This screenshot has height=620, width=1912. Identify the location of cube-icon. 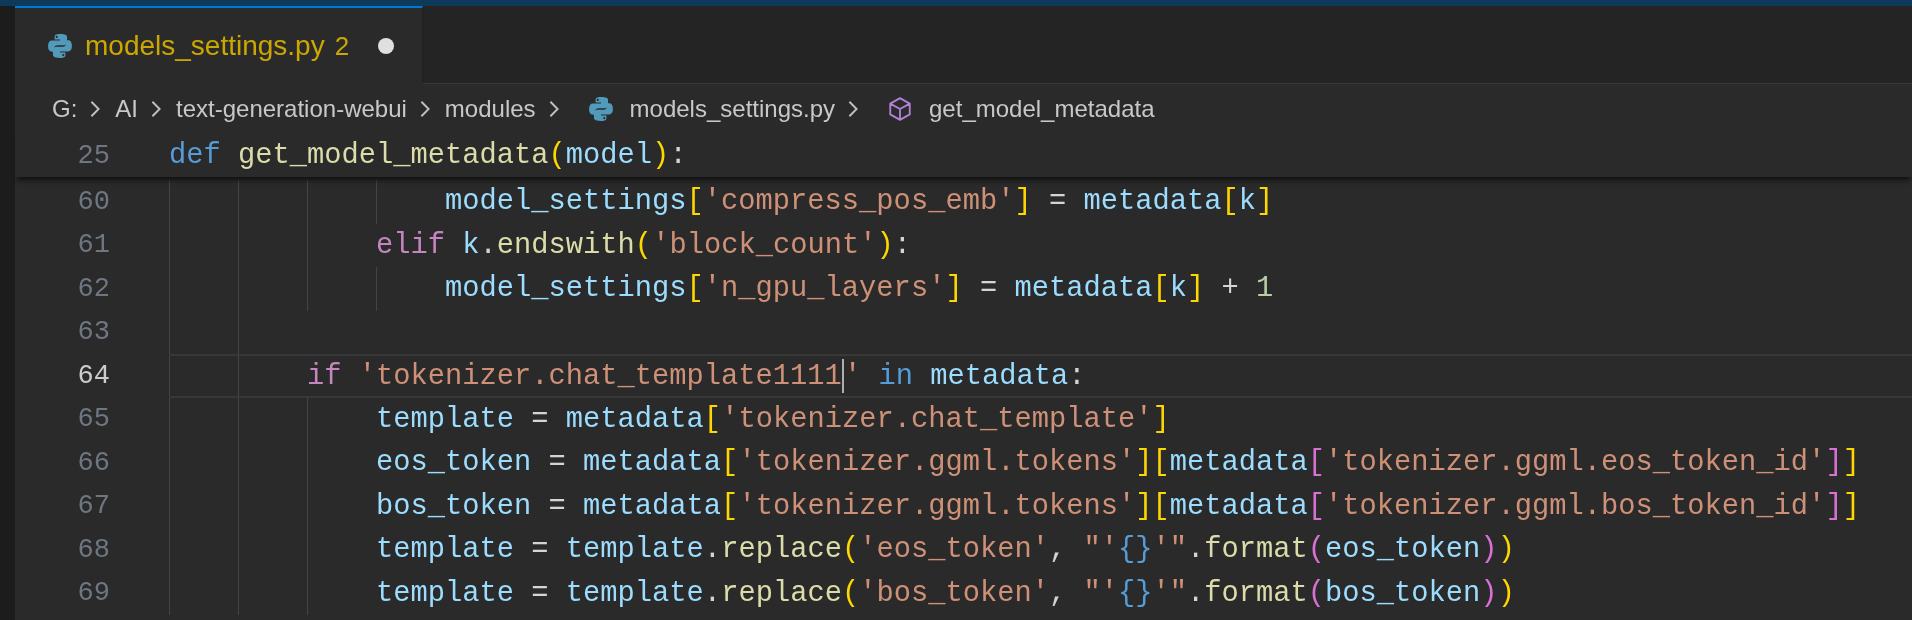
(900, 109).